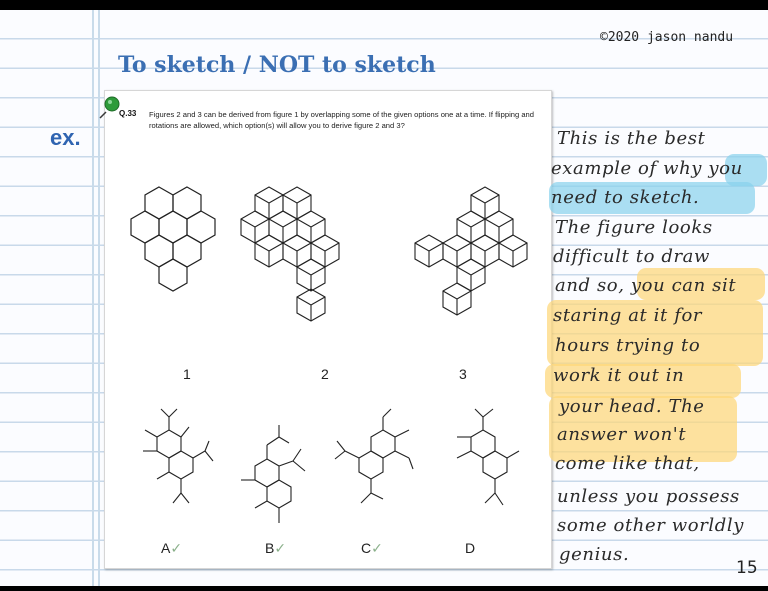 The width and height of the screenshot is (768, 591). I want to click on option-a-label: A✓, so click(172, 548).